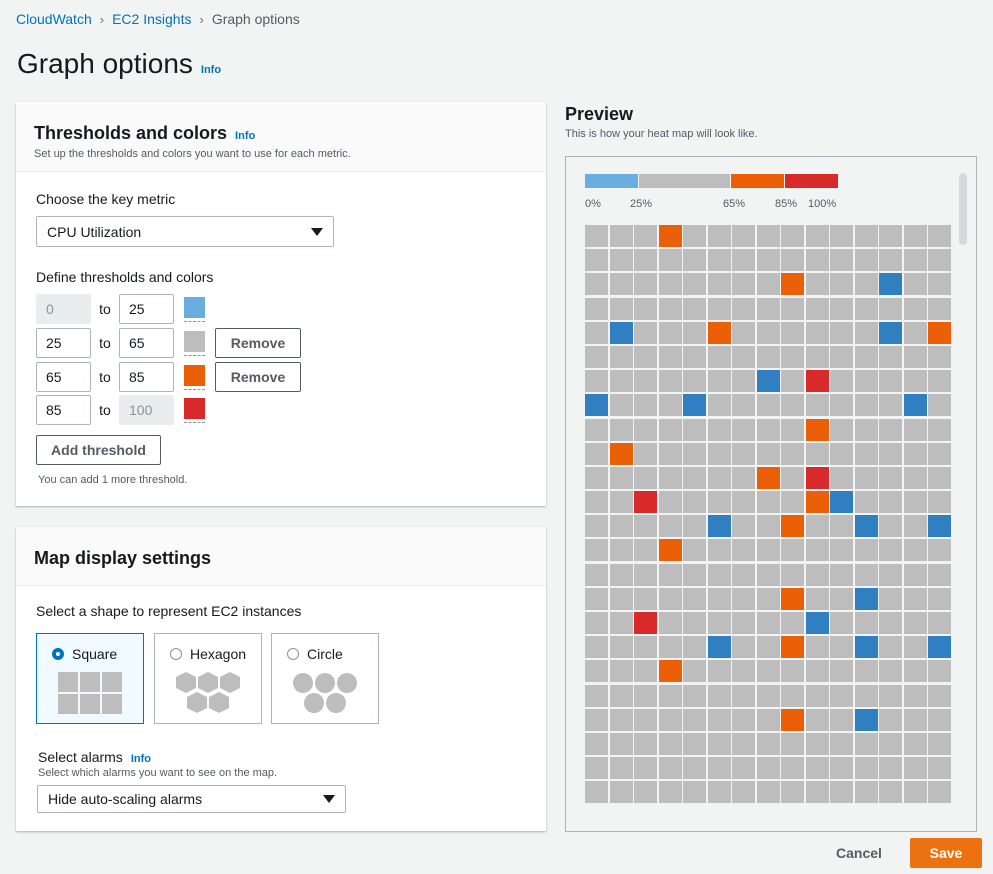  What do you see at coordinates (63, 343) in the screenshot?
I see `threshold-from-input` at bounding box center [63, 343].